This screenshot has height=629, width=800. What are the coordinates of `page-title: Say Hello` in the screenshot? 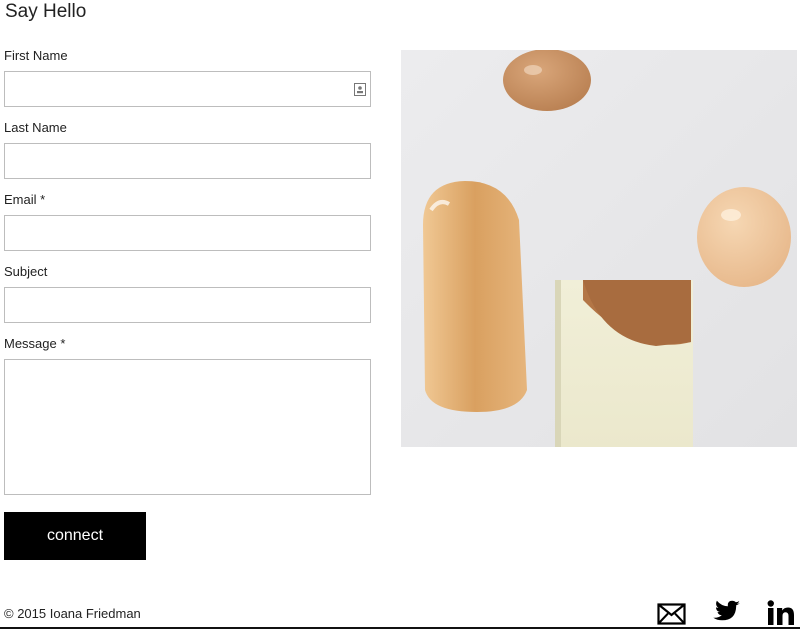 It's located at (46, 11).